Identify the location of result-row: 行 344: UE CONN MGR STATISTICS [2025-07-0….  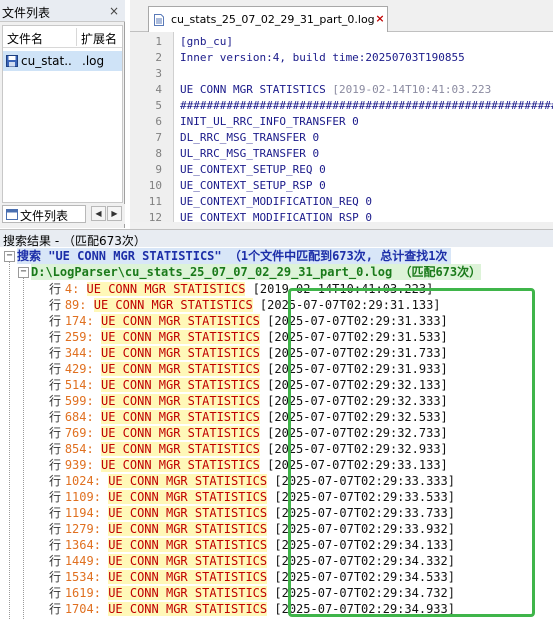
(248, 353).